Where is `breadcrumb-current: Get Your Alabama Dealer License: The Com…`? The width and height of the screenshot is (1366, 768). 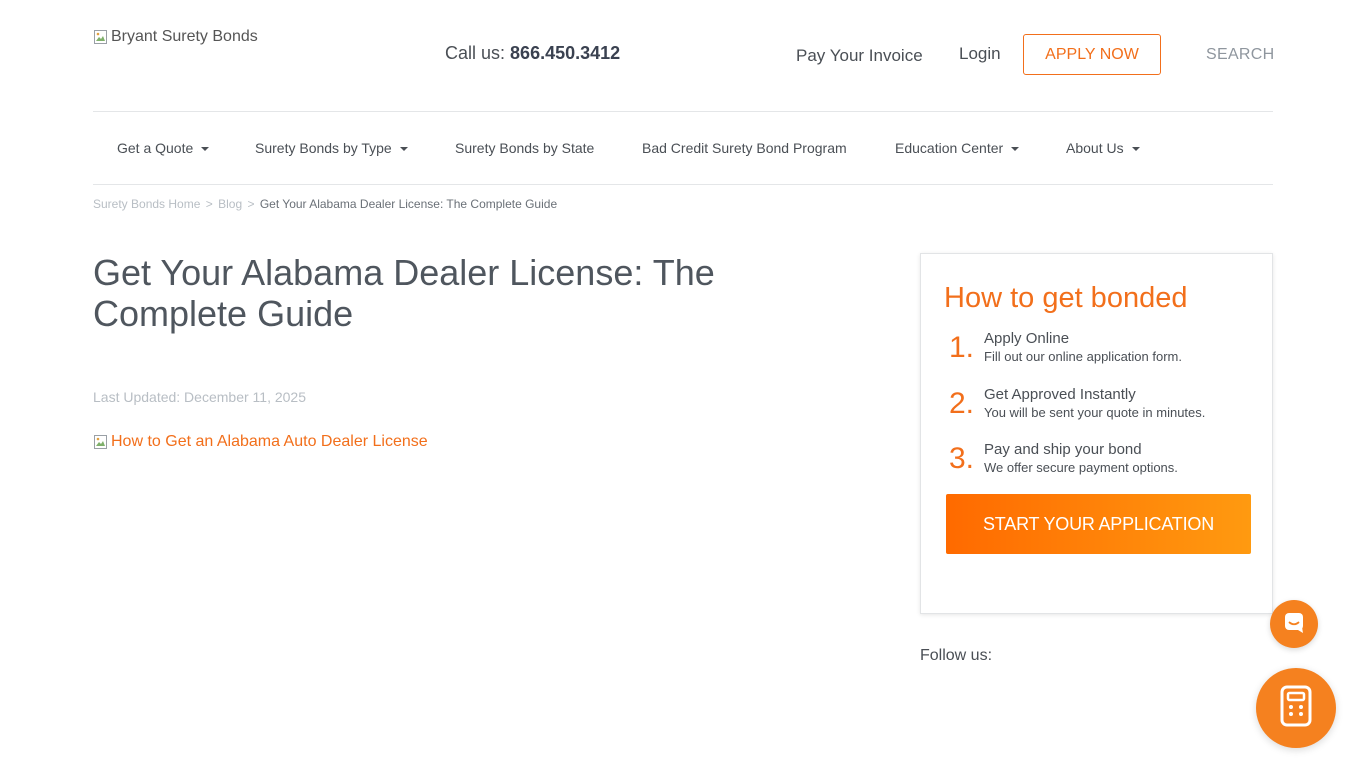
breadcrumb-current: Get Your Alabama Dealer License: The Com… is located at coordinates (408, 204).